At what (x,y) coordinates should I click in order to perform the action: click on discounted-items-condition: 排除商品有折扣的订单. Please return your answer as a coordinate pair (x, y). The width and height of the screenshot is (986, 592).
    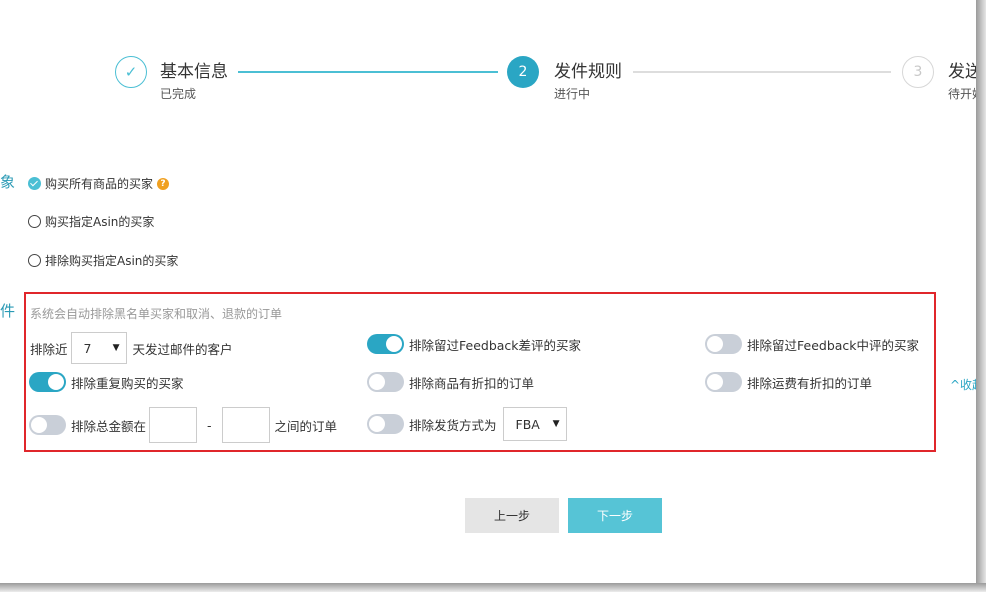
    Looking at the image, I should click on (450, 382).